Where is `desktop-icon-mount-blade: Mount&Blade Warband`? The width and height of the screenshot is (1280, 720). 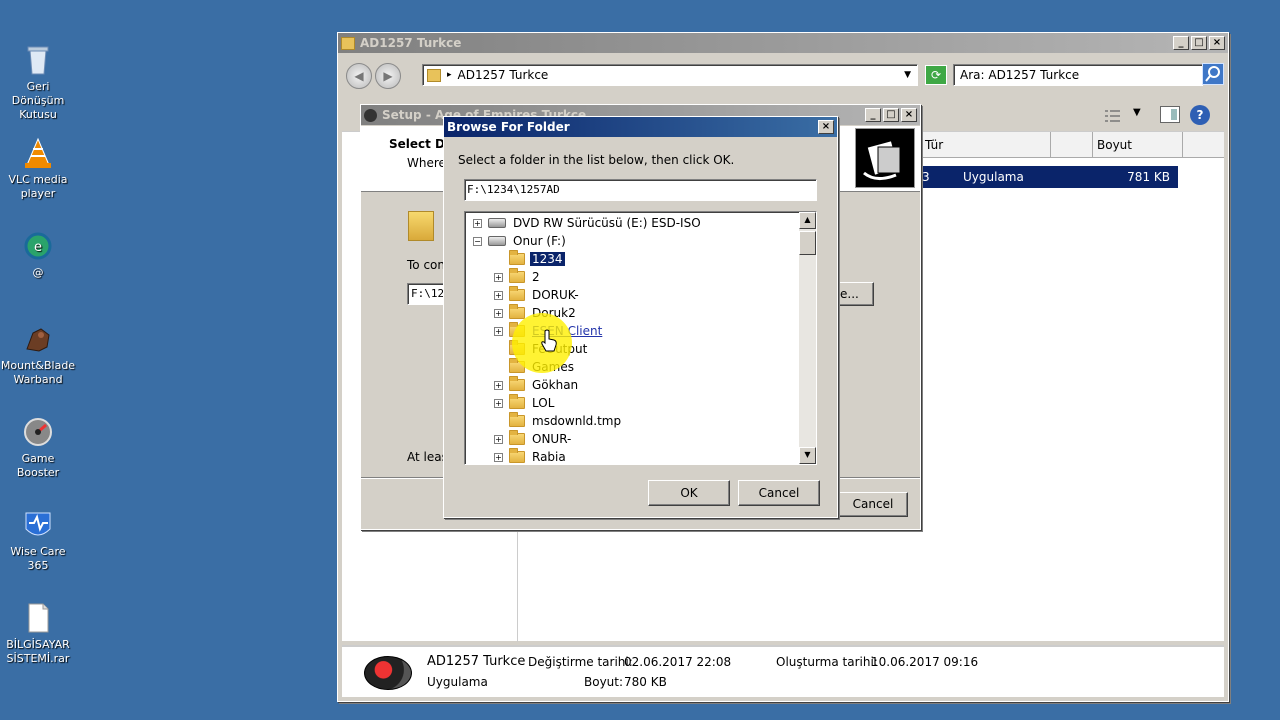 desktop-icon-mount-blade: Mount&Blade Warband is located at coordinates (38, 355).